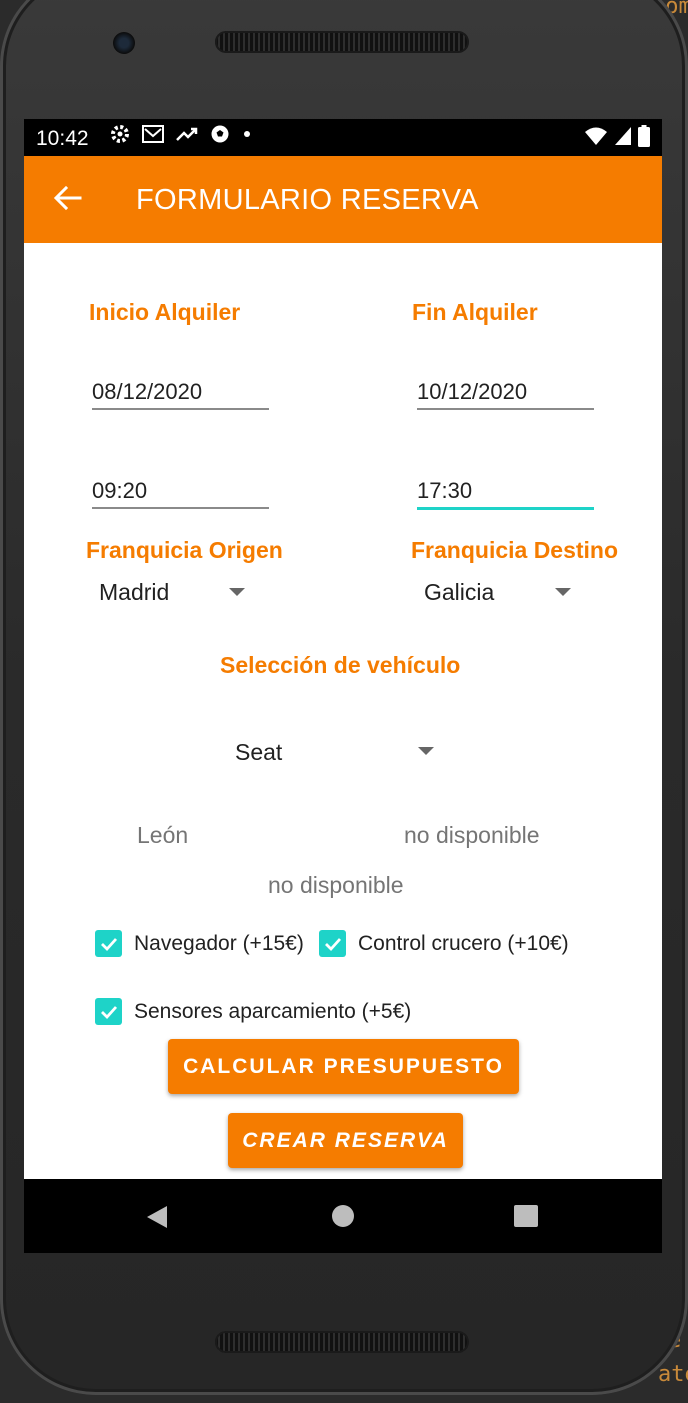 Image resolution: width=688 pixels, height=1403 pixels. Describe the element at coordinates (157, 1217) in the screenshot. I see `nav-back-icon` at that location.